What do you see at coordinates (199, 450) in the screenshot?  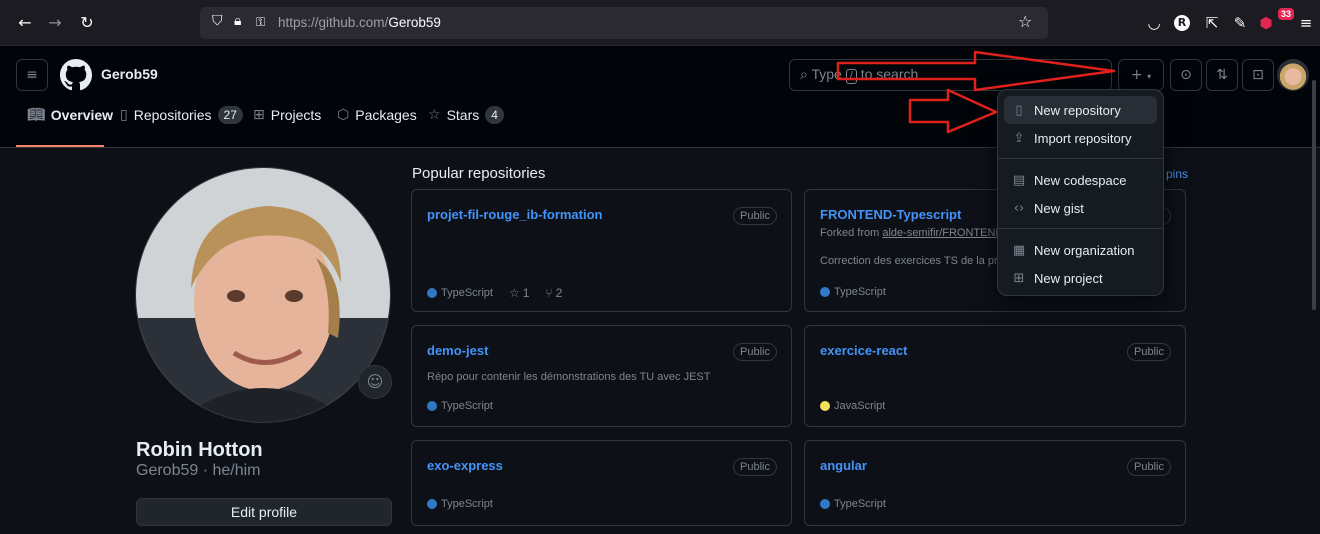 I see `profile-full-name: Robin Hotton` at bounding box center [199, 450].